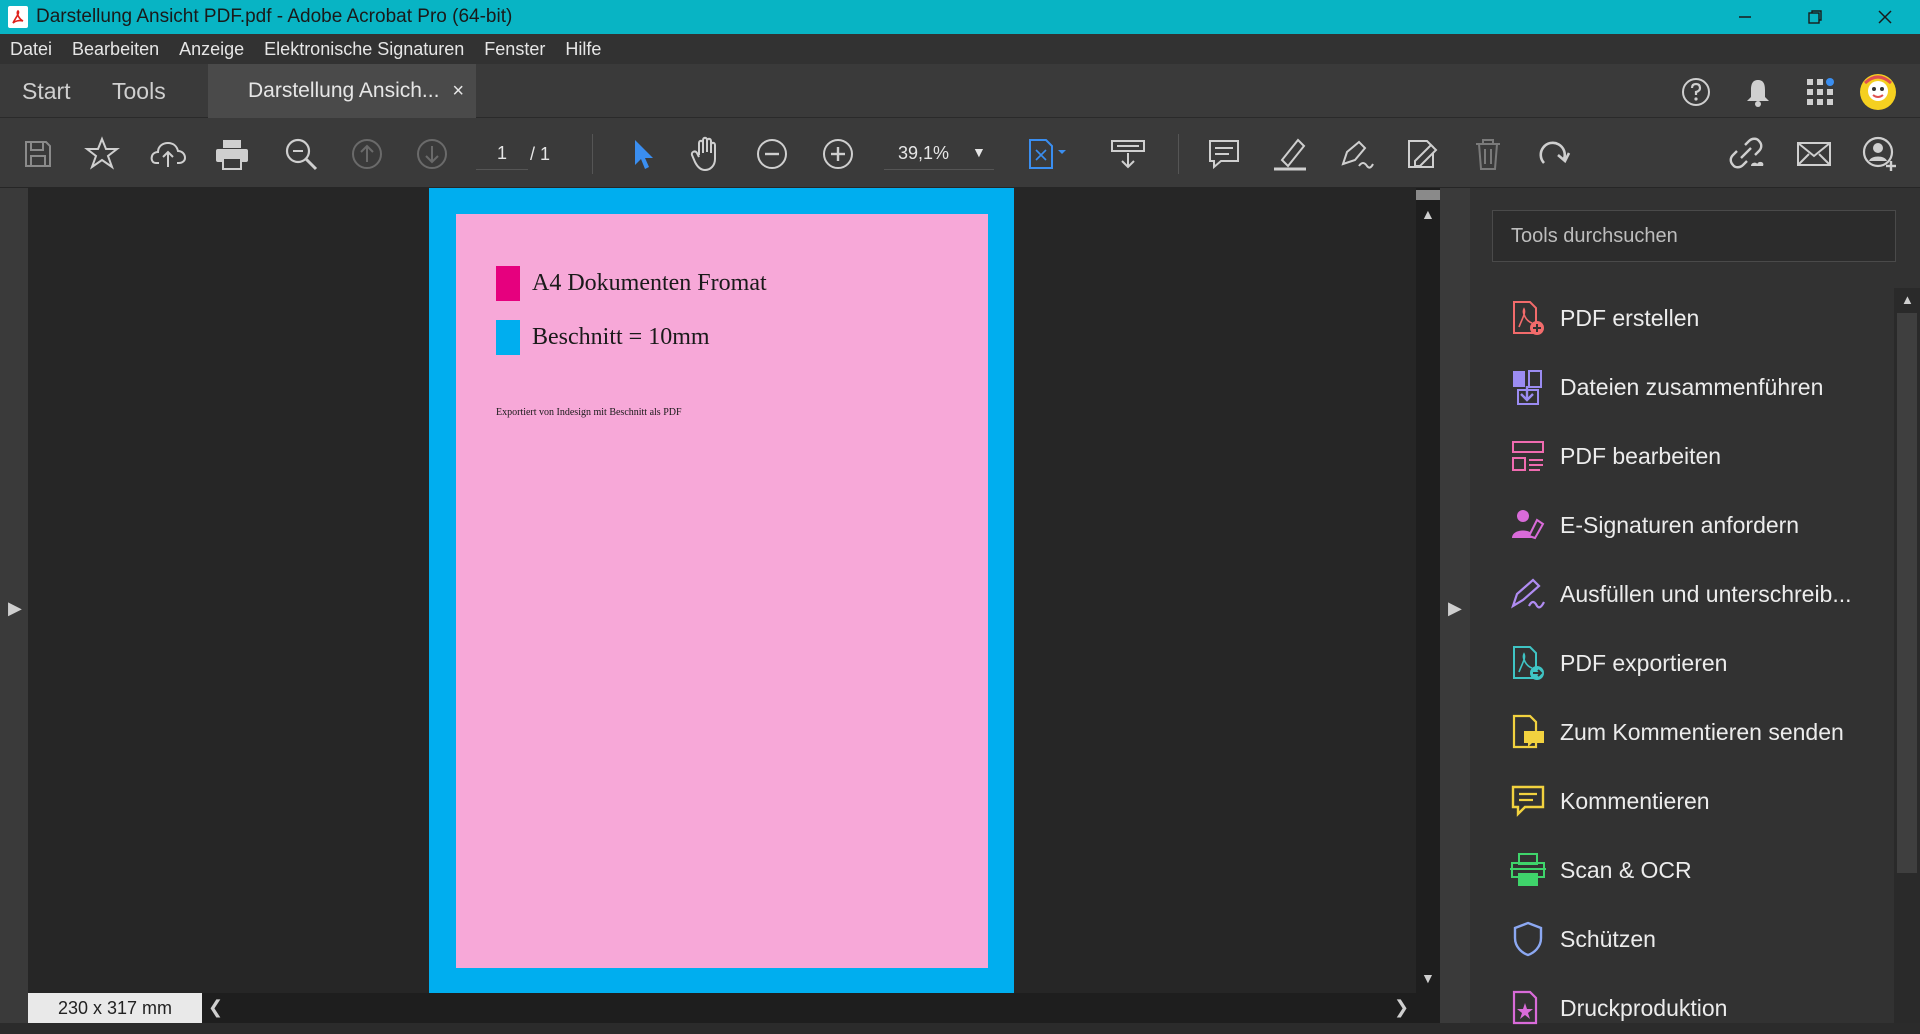 This screenshot has width=1920, height=1034. What do you see at coordinates (1880, 154) in the screenshot?
I see `add-person-icon` at bounding box center [1880, 154].